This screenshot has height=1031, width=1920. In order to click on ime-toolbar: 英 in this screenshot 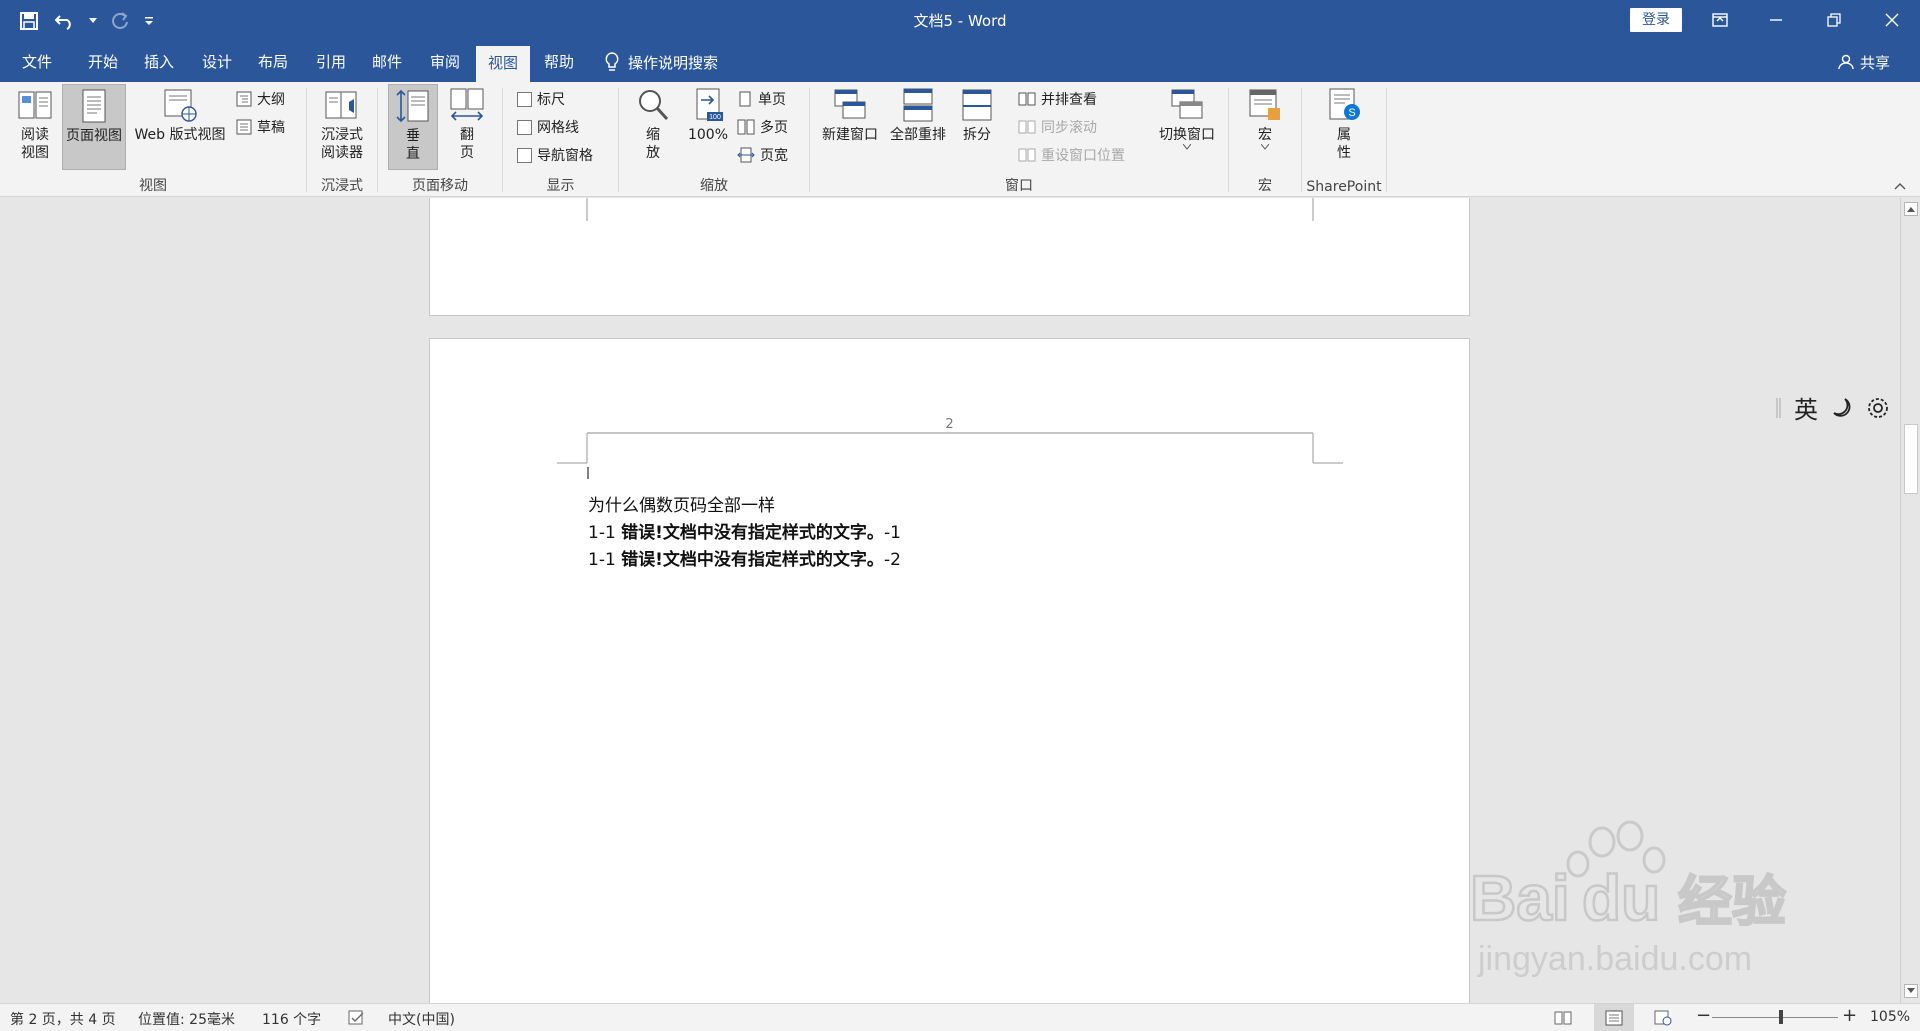, I will do `click(1833, 407)`.